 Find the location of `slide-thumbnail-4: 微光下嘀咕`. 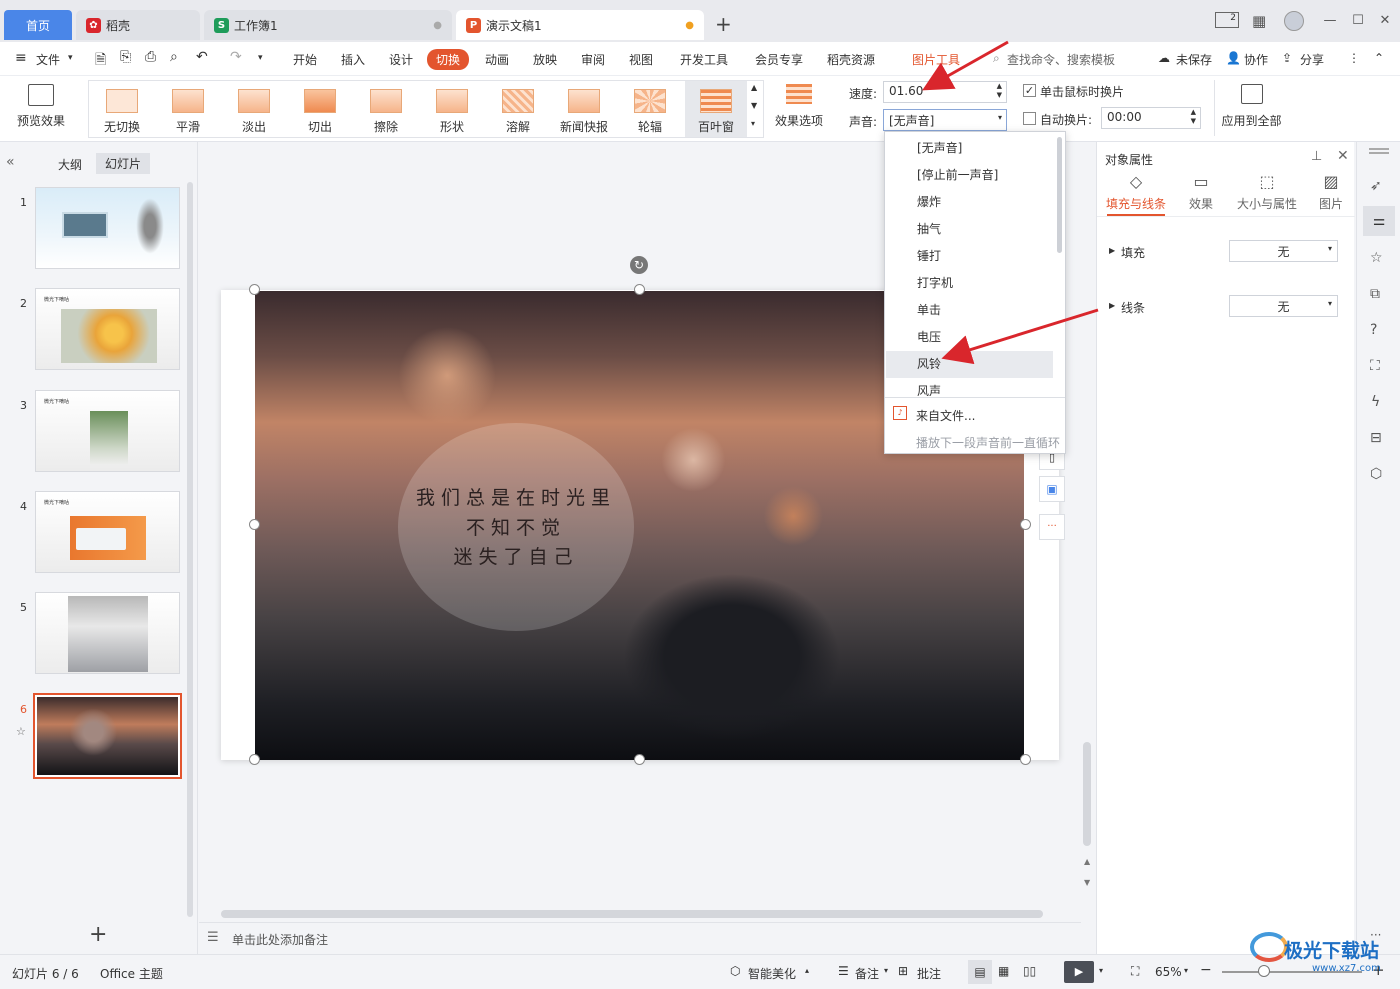

slide-thumbnail-4: 微光下嘀咕 is located at coordinates (107, 532).